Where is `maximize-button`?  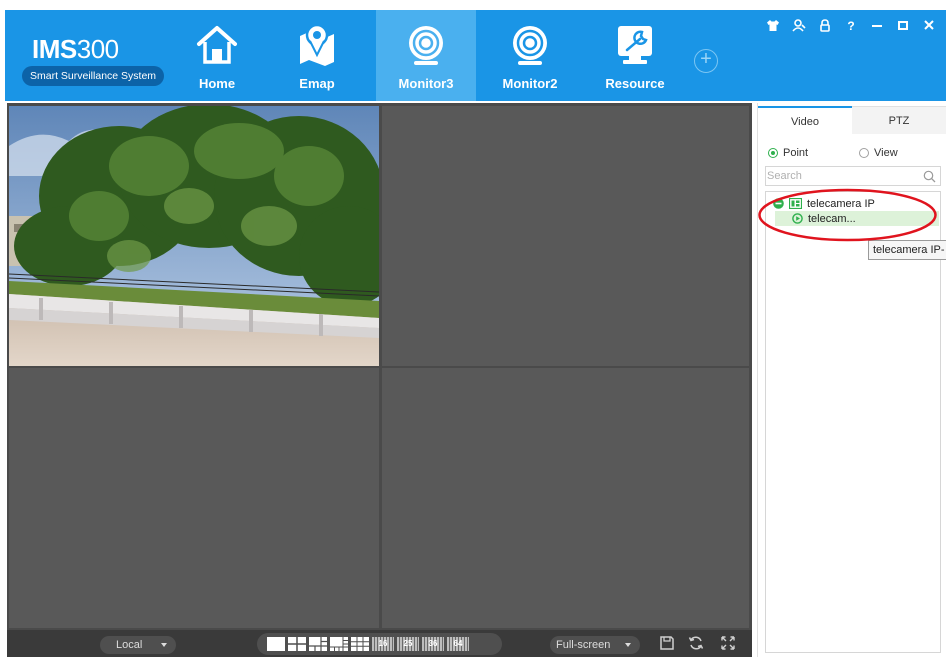
maximize-button is located at coordinates (903, 26).